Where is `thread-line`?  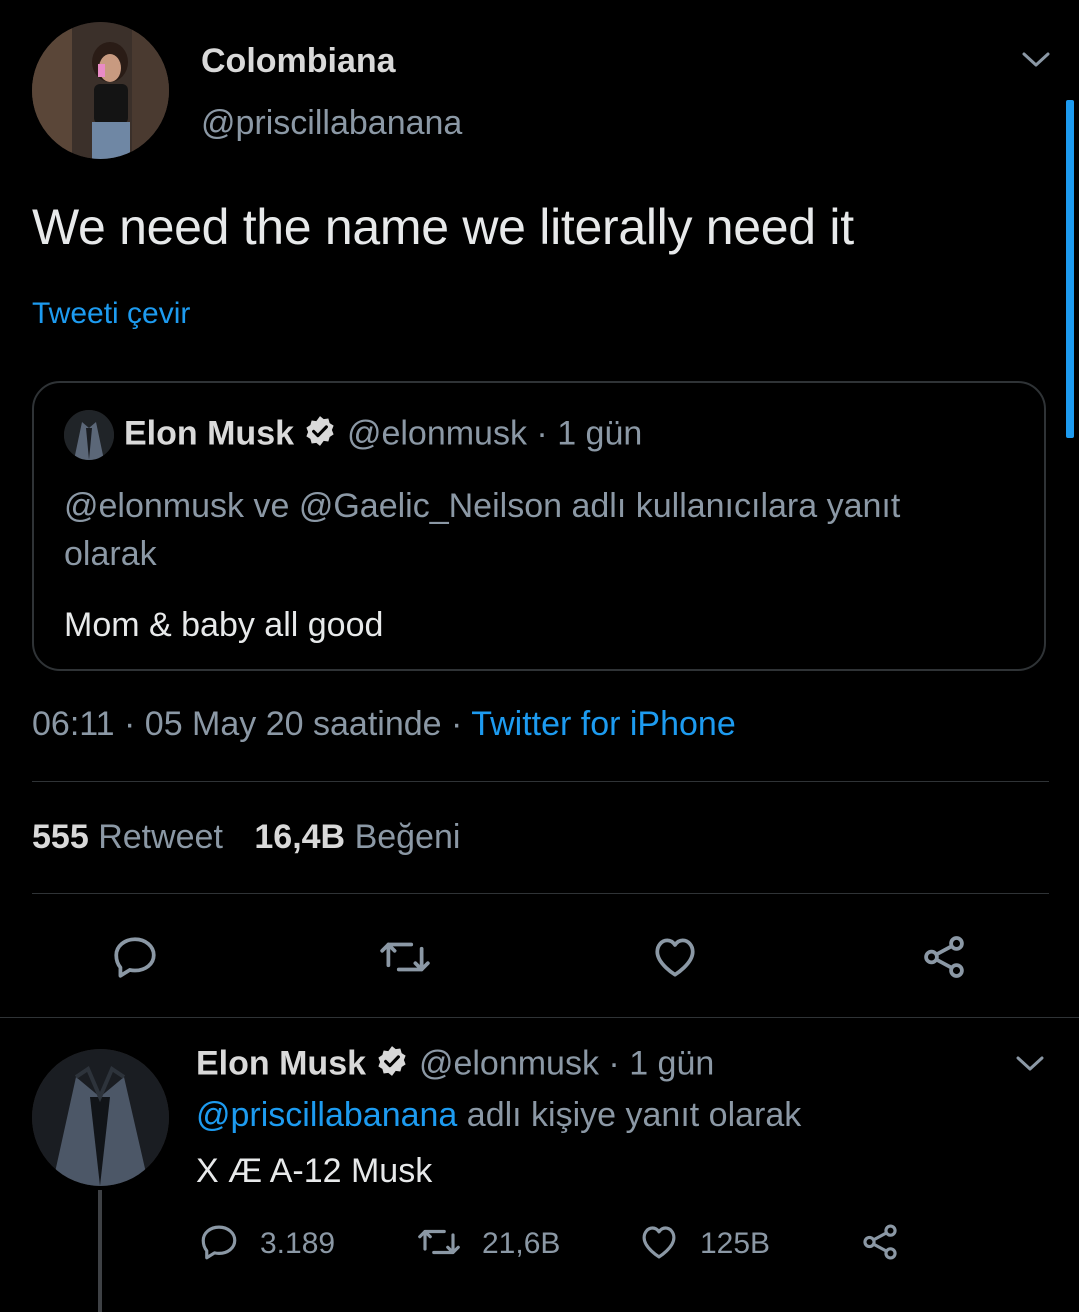
thread-line is located at coordinates (100, 1251).